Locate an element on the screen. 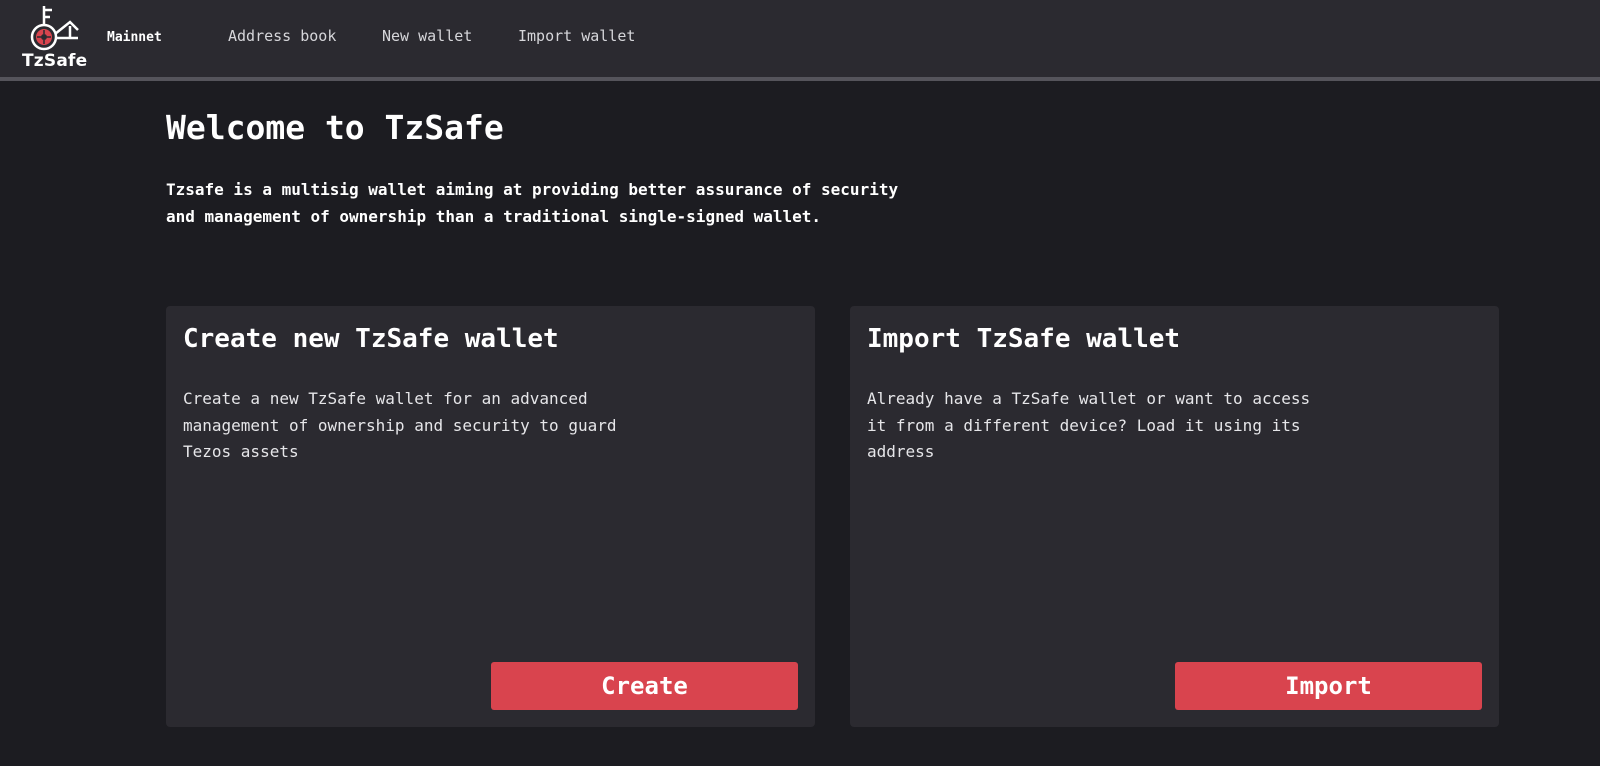  tzsafe-logo: TzSafe is located at coordinates (54, 37).